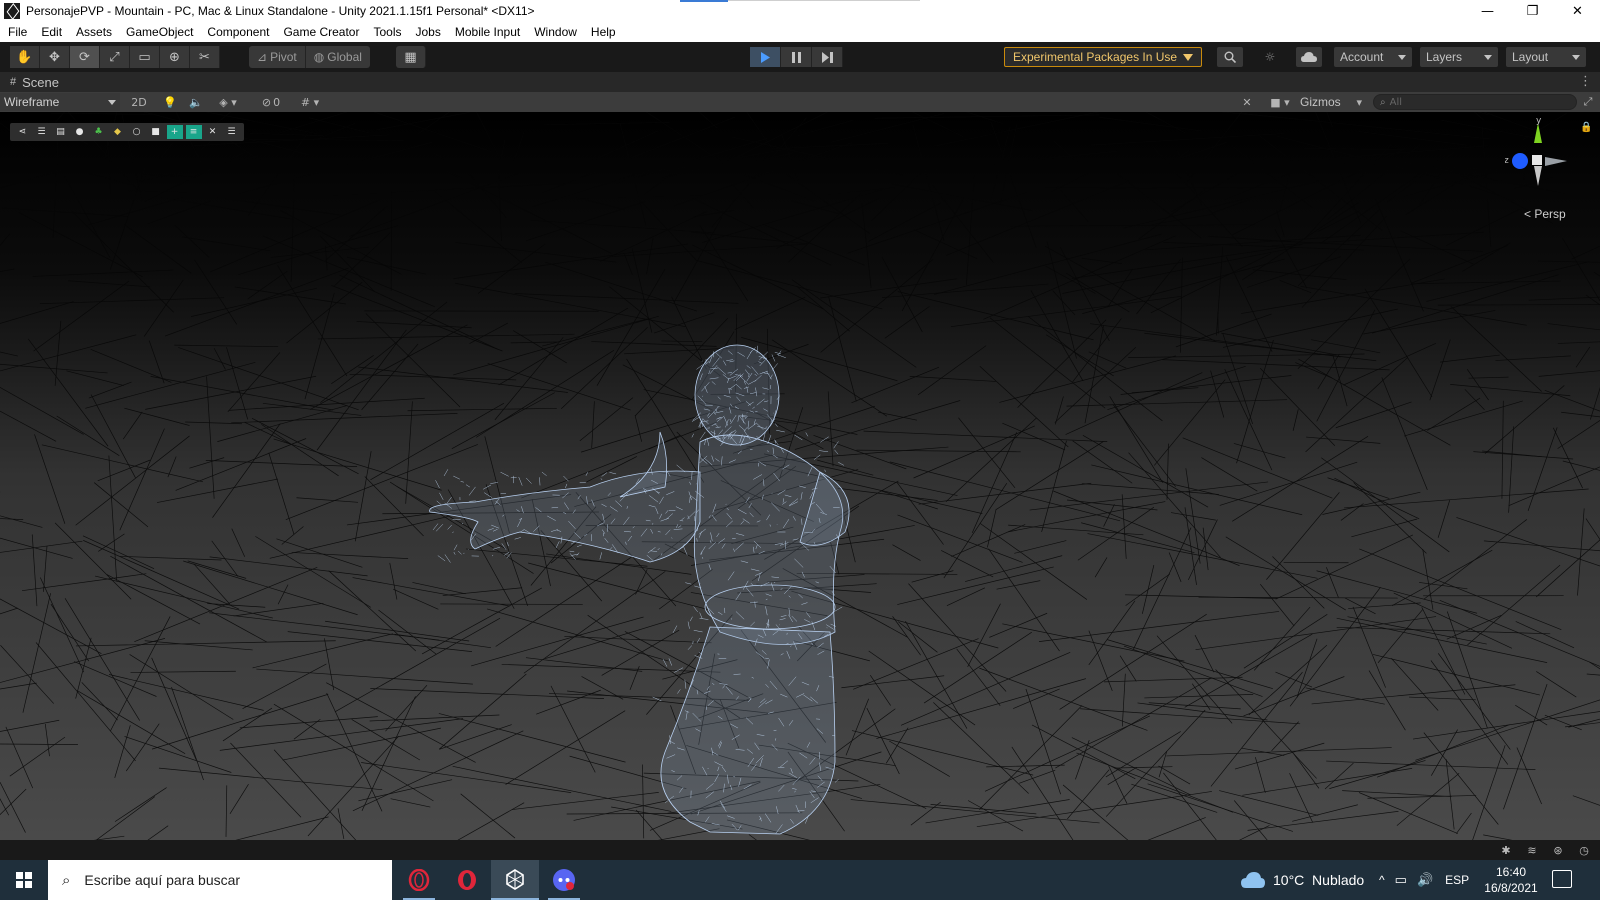 This screenshot has height=900, width=1600. Describe the element at coordinates (321, 32) in the screenshot. I see `menu-game-creator: Game Creator` at that location.